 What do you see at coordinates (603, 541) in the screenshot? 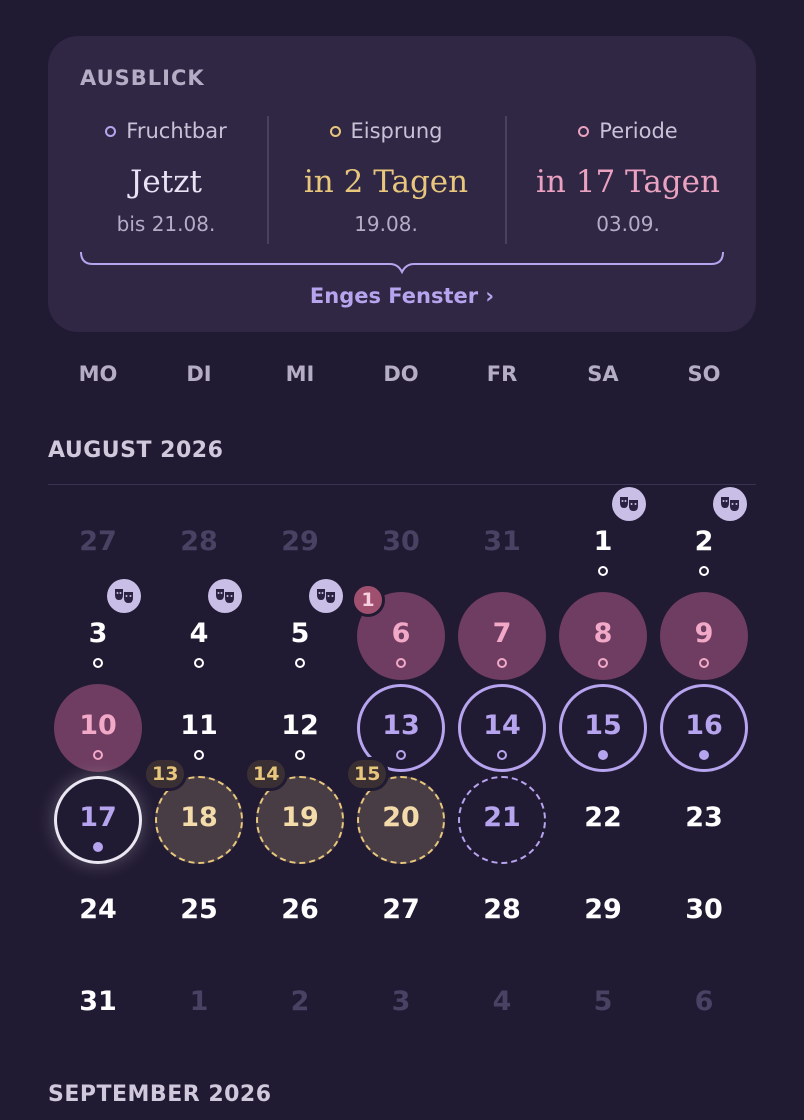
I see `day-number: 1` at bounding box center [603, 541].